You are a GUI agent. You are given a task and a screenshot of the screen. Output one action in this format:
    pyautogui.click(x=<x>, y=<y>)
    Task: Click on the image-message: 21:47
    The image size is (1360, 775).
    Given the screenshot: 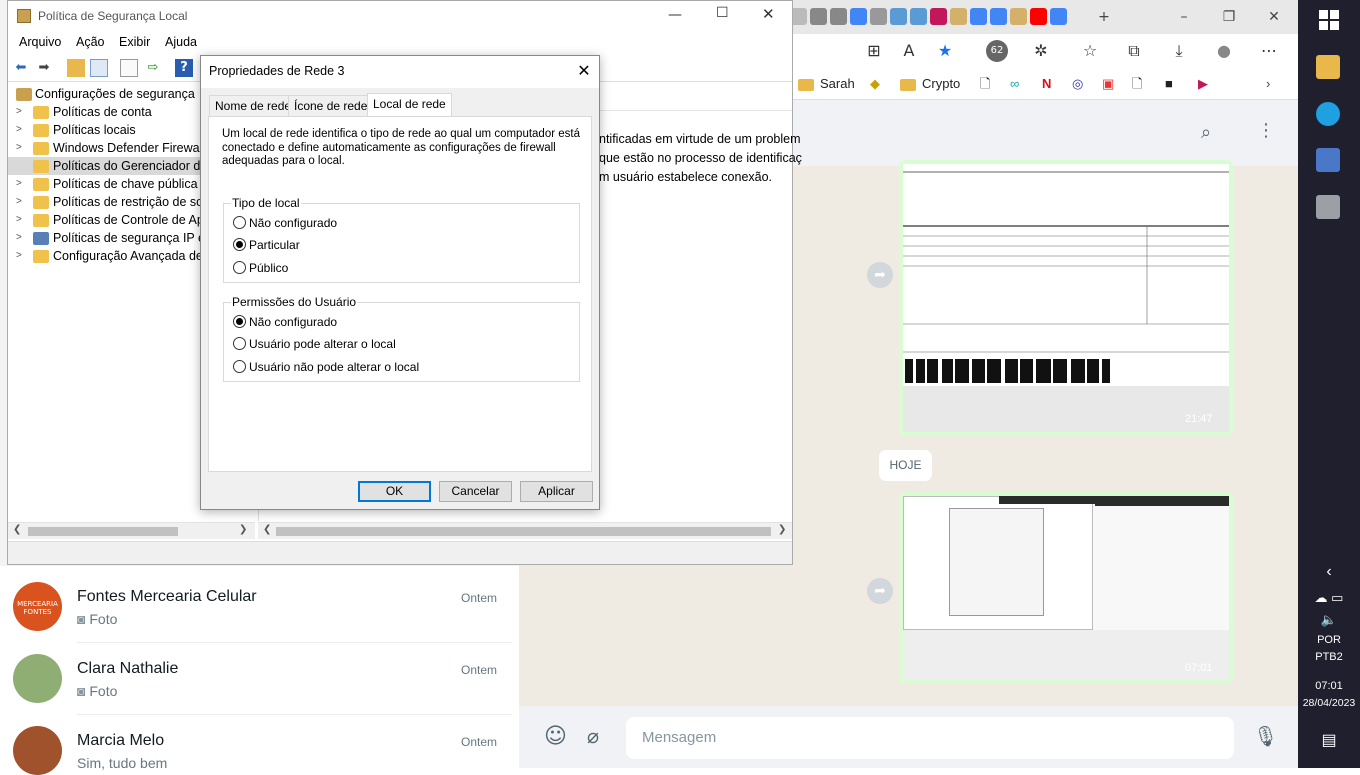 What is the action you would take?
    pyautogui.click(x=1066, y=298)
    